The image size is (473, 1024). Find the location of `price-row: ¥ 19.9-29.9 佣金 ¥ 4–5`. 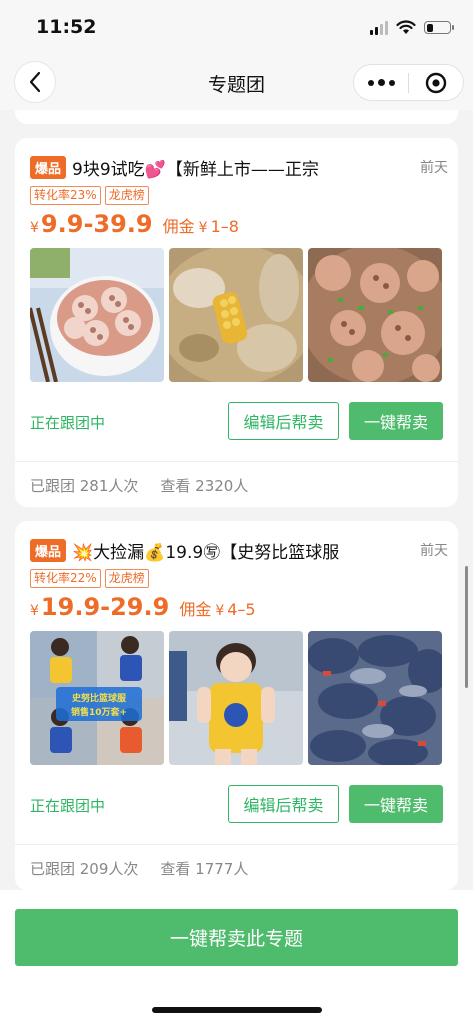

price-row: ¥ 19.9-29.9 佣金 ¥ 4–5 is located at coordinates (143, 607).